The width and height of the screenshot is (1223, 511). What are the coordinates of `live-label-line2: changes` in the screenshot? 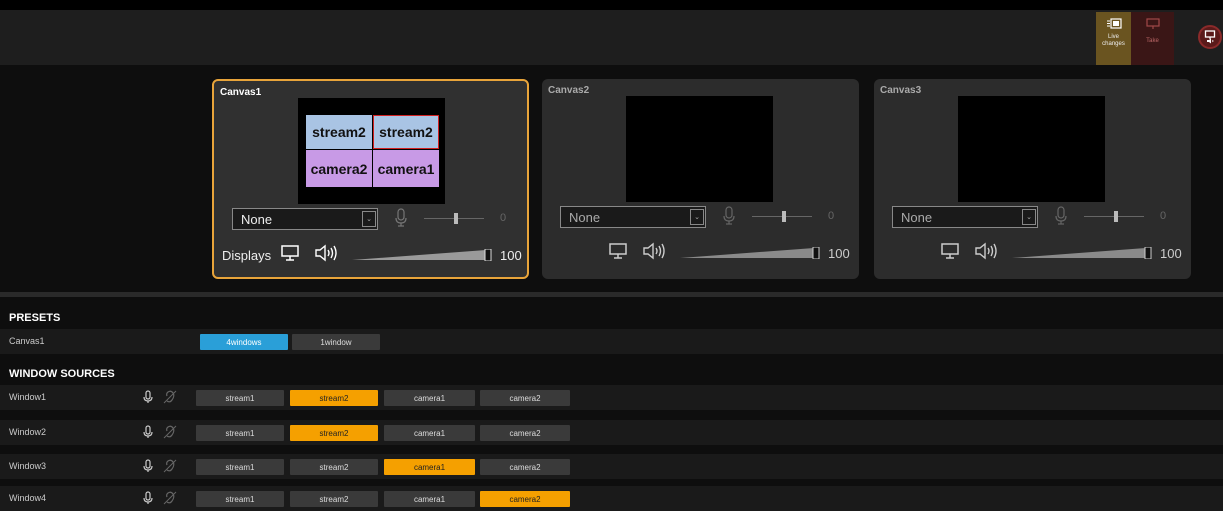 It's located at (1113, 44).